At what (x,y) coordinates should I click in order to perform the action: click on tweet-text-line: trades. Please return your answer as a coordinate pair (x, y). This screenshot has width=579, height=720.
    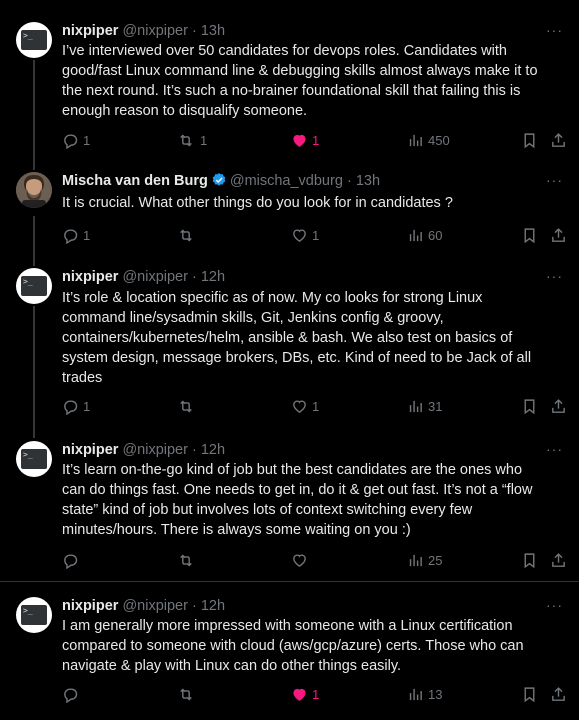
    Looking at the image, I should click on (82, 378).